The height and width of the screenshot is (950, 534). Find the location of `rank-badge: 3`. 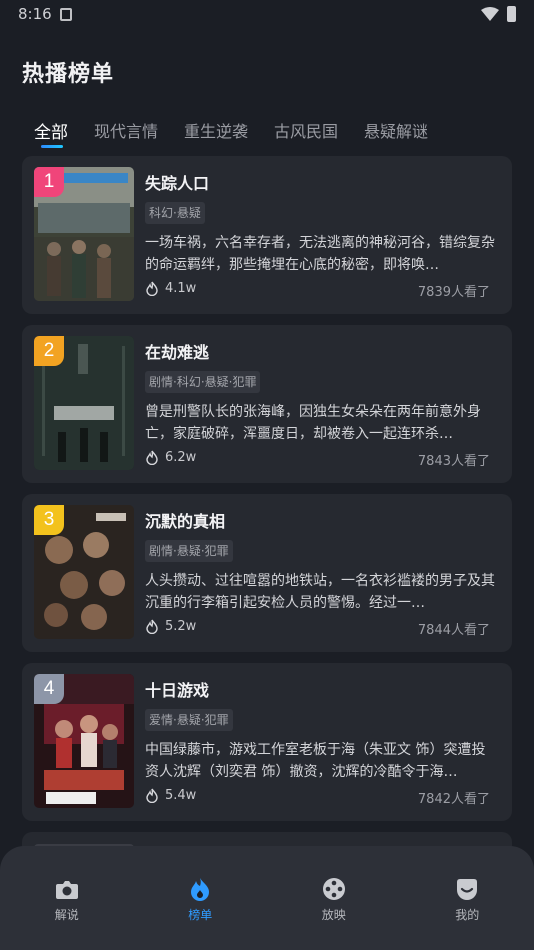

rank-badge: 3 is located at coordinates (49, 520).